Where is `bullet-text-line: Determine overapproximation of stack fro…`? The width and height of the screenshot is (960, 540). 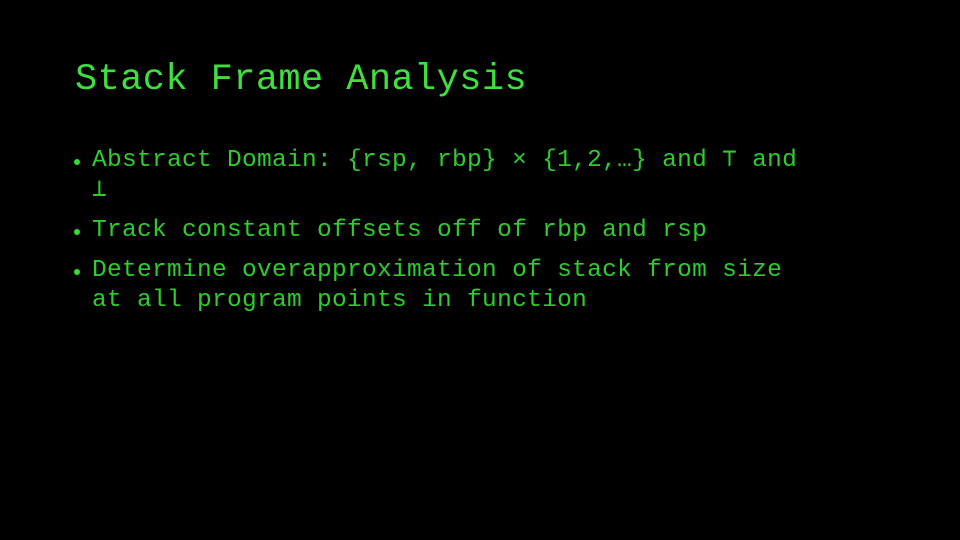 bullet-text-line: Determine overapproximation of stack fro… is located at coordinates (437, 270).